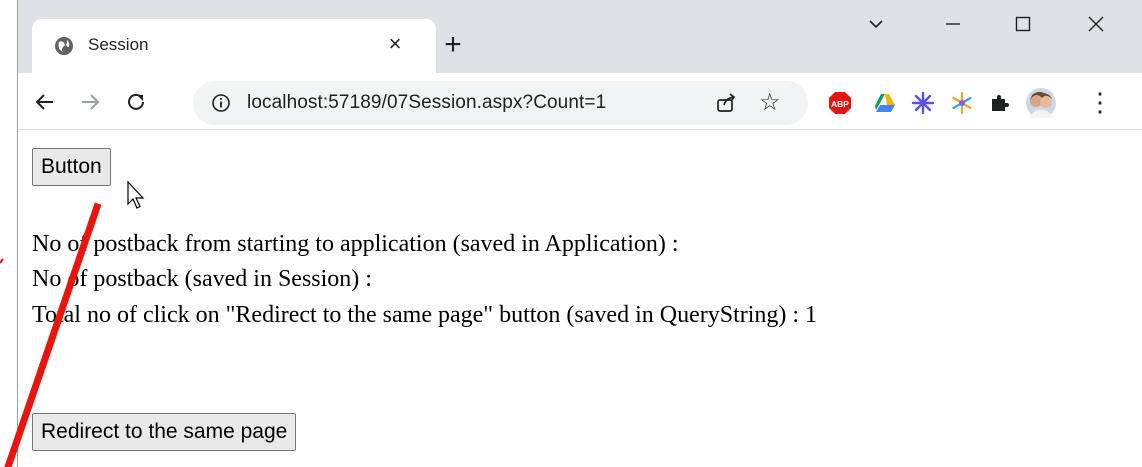 The width and height of the screenshot is (1142, 467). Describe the element at coordinates (453, 45) in the screenshot. I see `new-tab-button: +` at that location.